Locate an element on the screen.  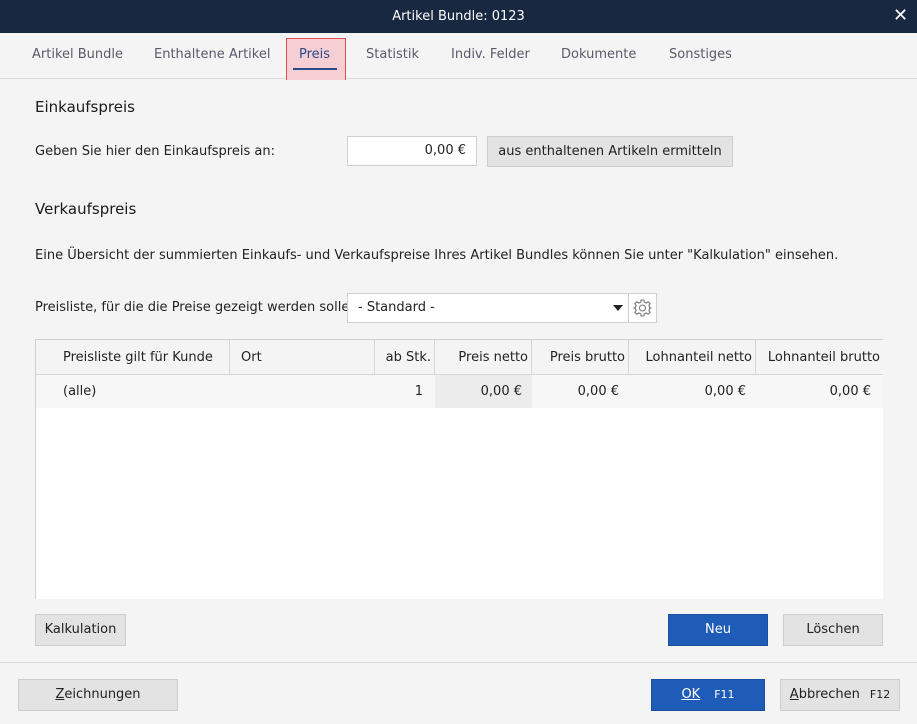
abbrechen-button: Abbrechen F12 is located at coordinates (840, 695).